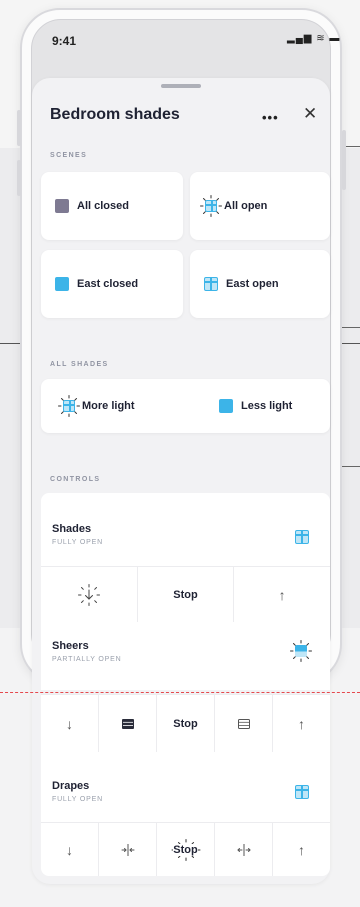  What do you see at coordinates (344, 160) in the screenshot?
I see `power-button` at bounding box center [344, 160].